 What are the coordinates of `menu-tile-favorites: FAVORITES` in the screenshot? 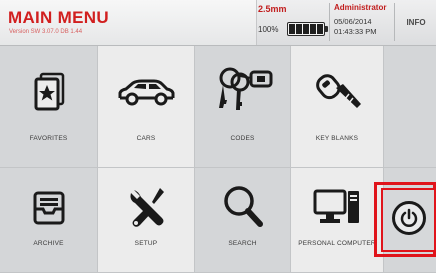 It's located at (49, 107).